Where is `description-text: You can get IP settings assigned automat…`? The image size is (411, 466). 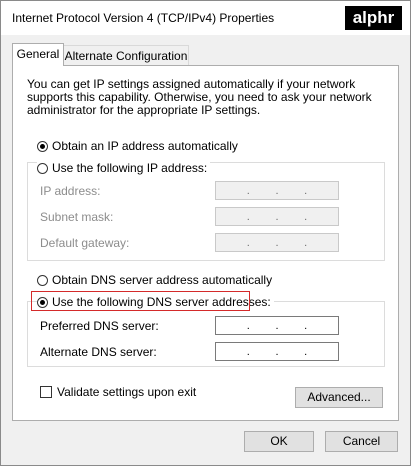 description-text: You can get IP settings assigned automat… is located at coordinates (199, 97).